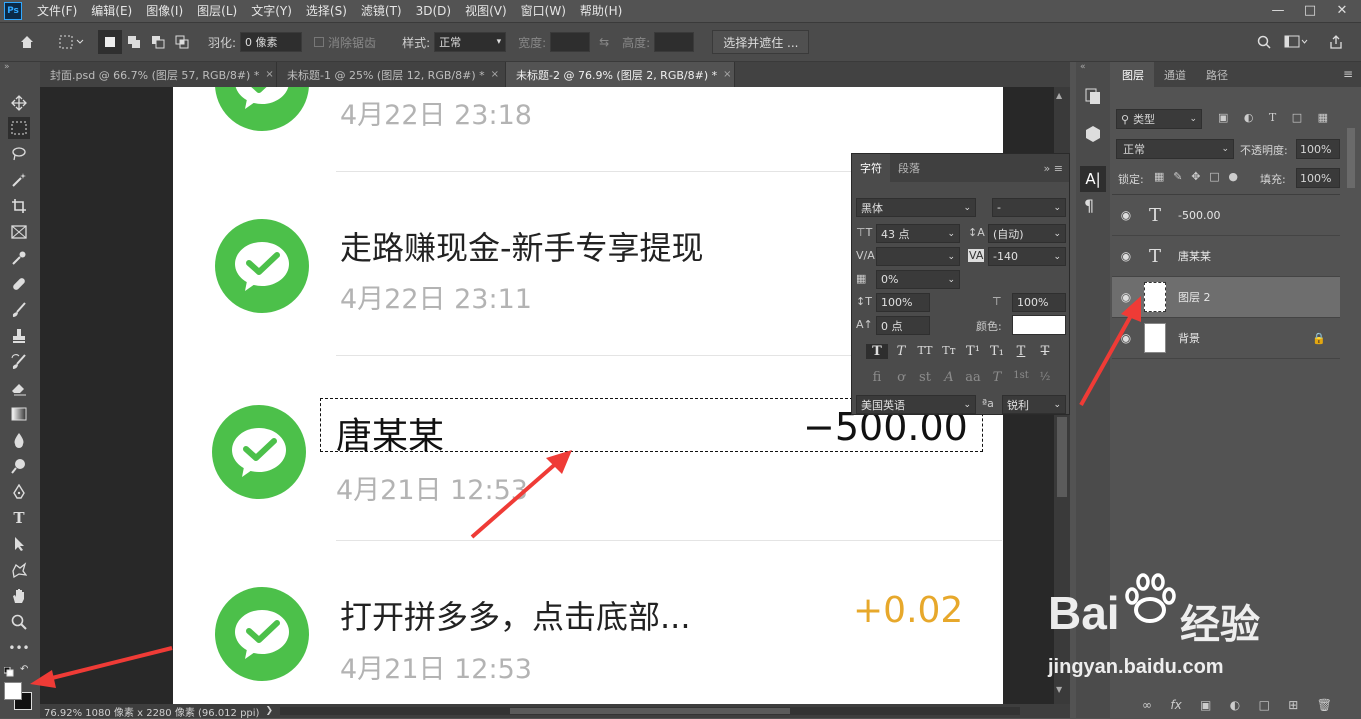 The image size is (1361, 719). Describe the element at coordinates (903, 302) in the screenshot. I see `vertical-scale-input: 100%` at that location.